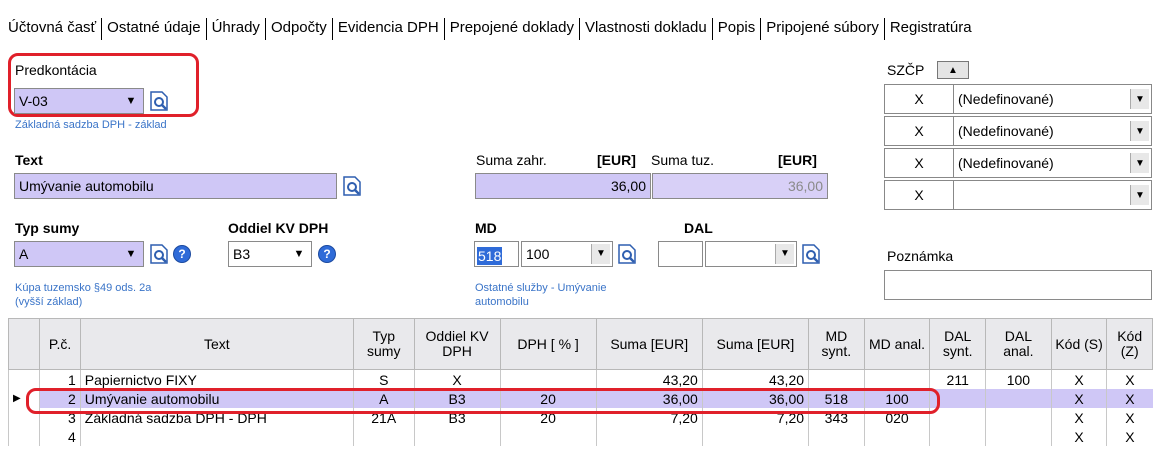  Describe the element at coordinates (680, 254) in the screenshot. I see `dal-synt-input` at that location.